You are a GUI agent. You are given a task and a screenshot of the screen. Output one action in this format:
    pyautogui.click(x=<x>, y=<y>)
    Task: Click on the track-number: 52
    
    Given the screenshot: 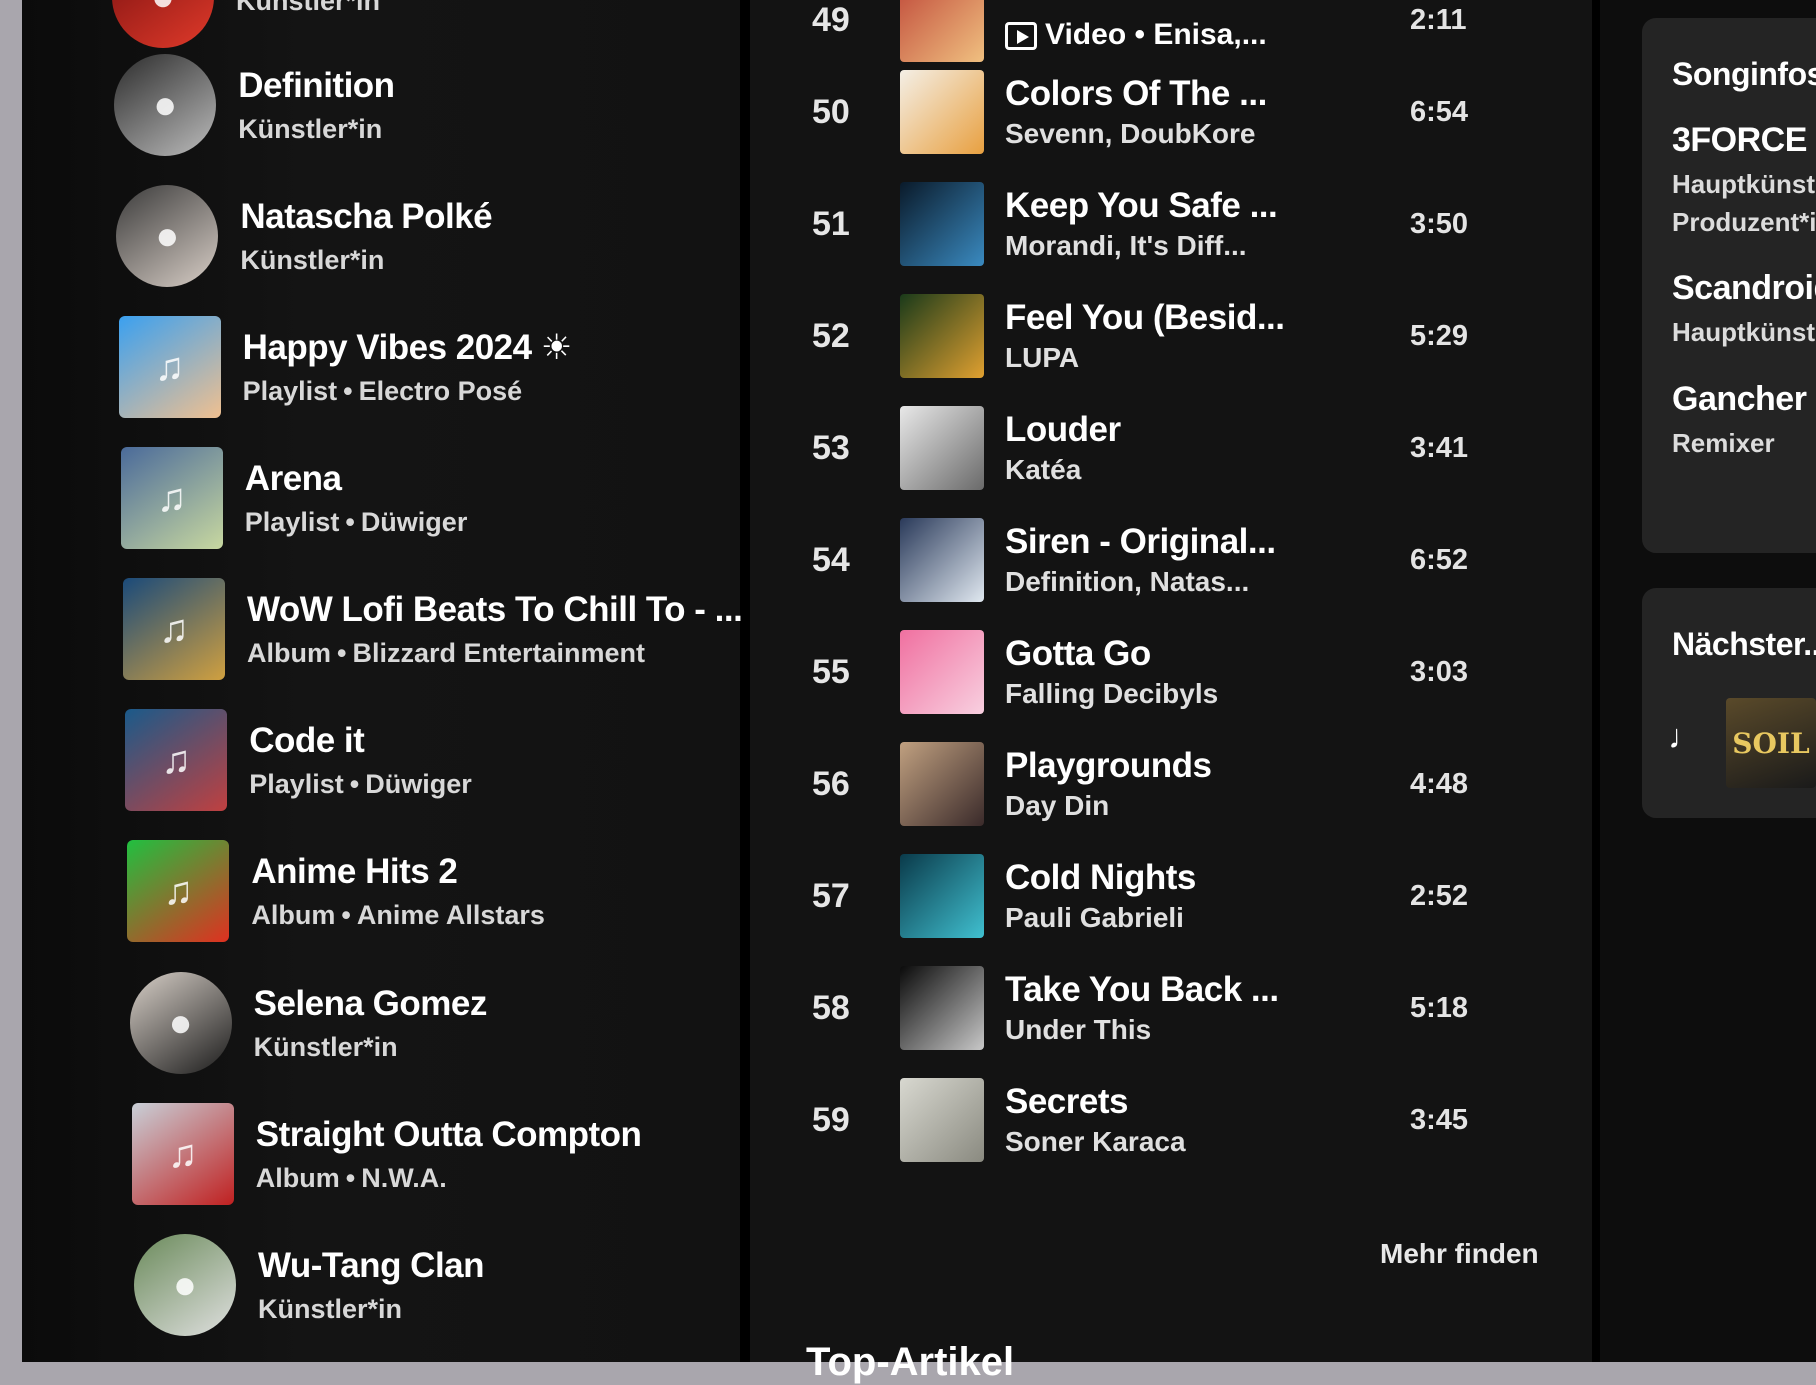 What is the action you would take?
    pyautogui.click(x=831, y=335)
    